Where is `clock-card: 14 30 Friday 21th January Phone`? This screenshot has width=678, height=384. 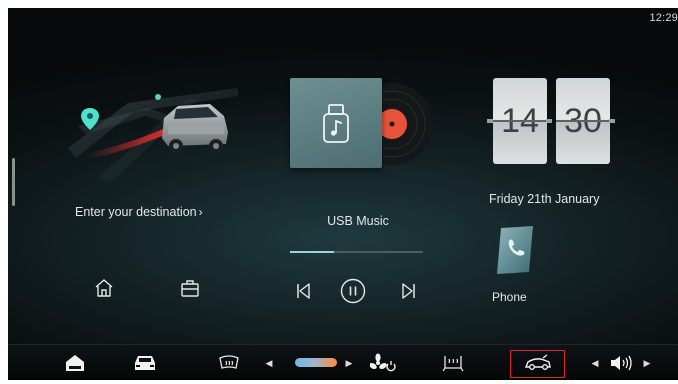 clock-card: 14 30 Friday 21th January Phone is located at coordinates (564, 193).